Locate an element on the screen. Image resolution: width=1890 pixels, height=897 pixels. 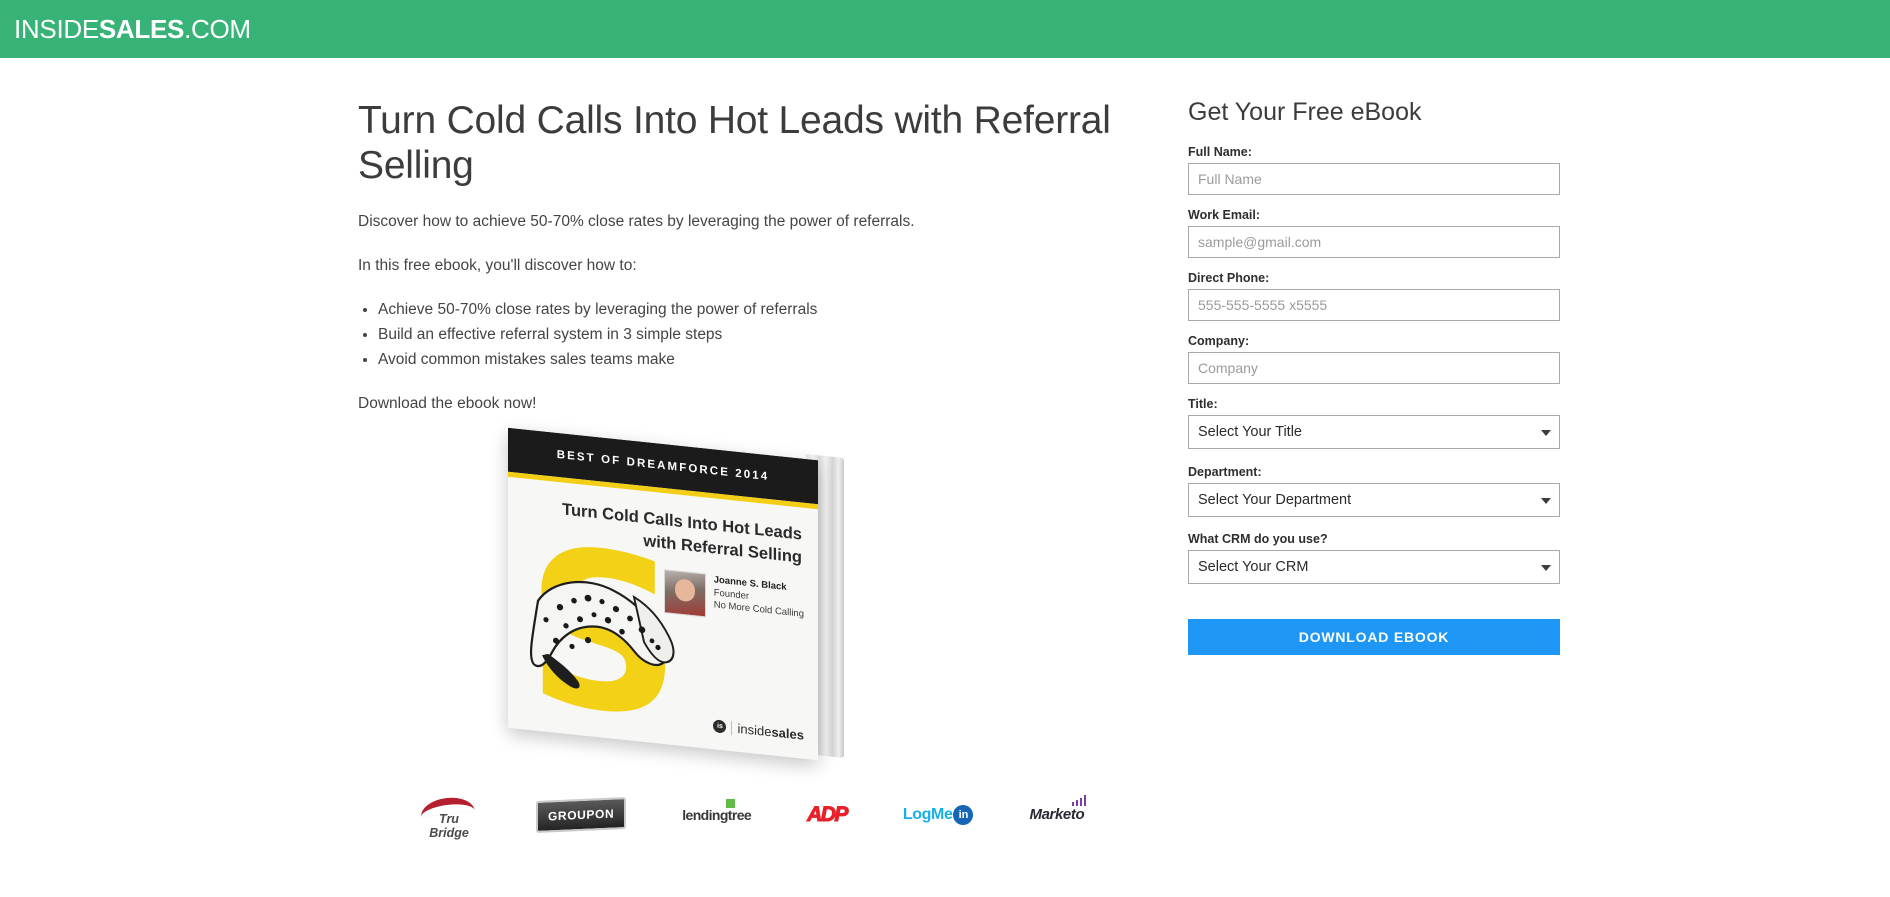
label-crm: What CRM do you use? is located at coordinates (1258, 539).